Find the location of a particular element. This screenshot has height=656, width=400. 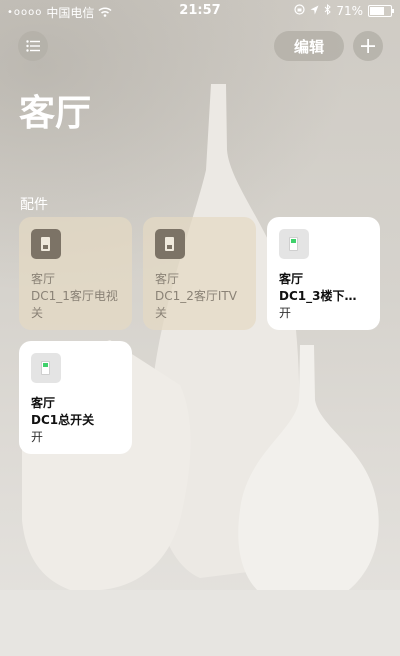

battery-icon is located at coordinates (381, 11).